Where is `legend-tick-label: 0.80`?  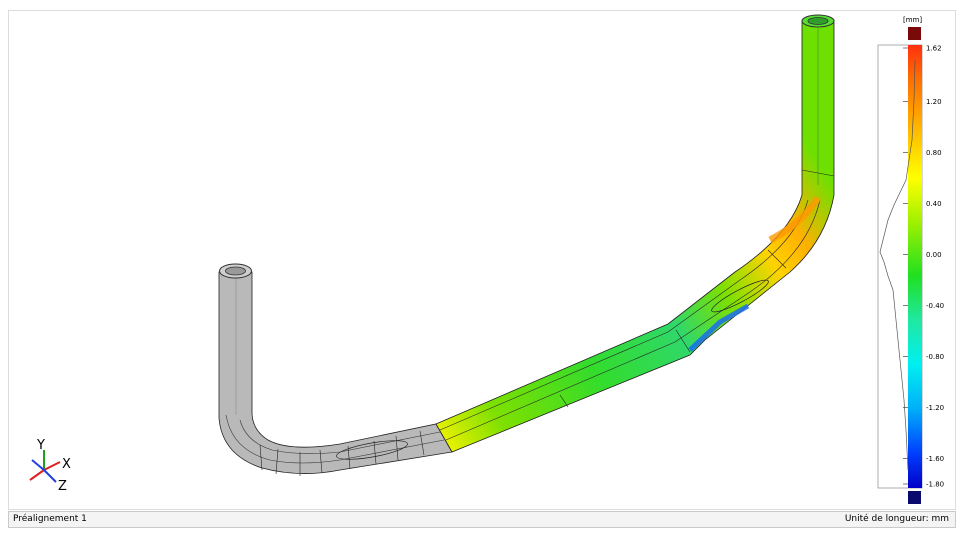
legend-tick-label: 0.80 is located at coordinates (934, 153).